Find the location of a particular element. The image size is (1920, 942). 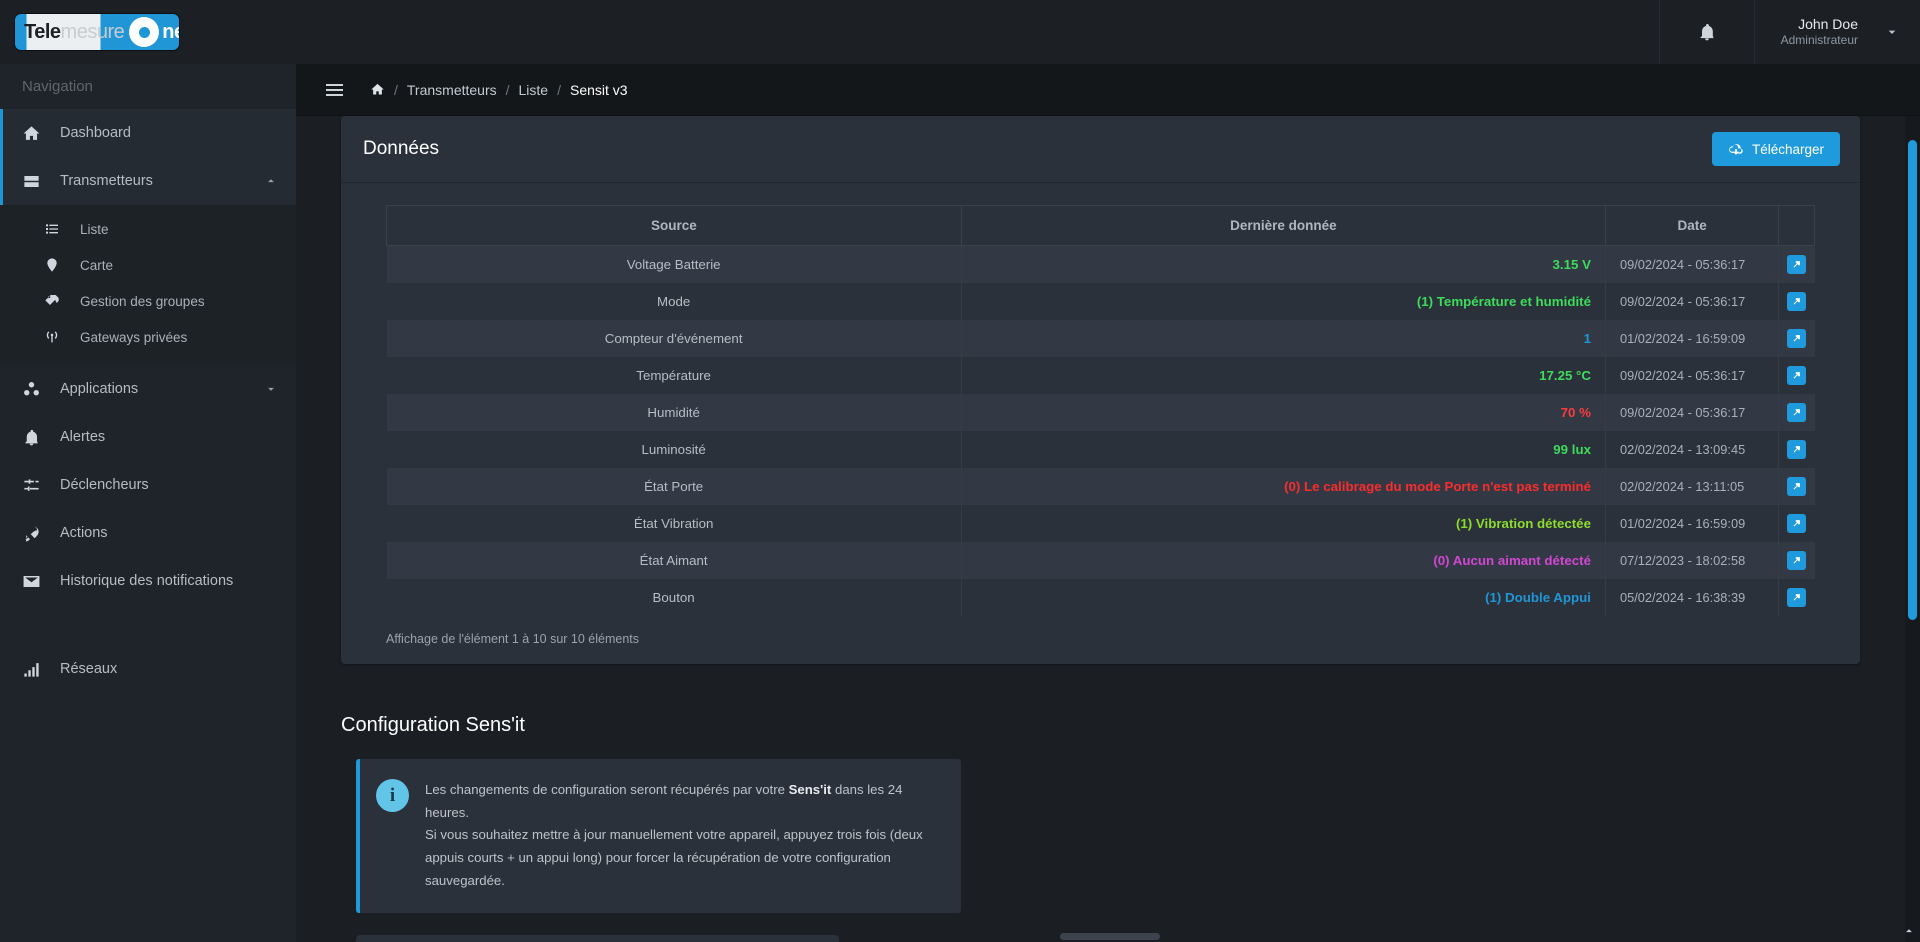

sidebar-subitem-gestion-des-groupes: Gestion des groupes is located at coordinates (148, 301).